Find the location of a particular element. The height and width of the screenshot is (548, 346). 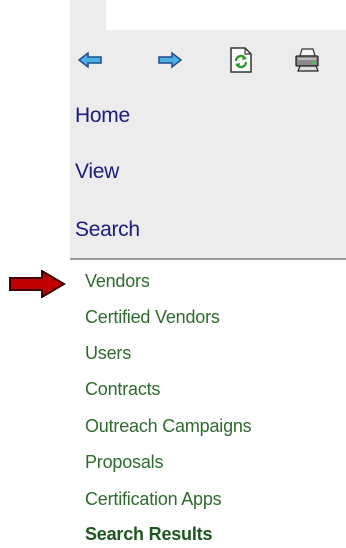

pointer-arrow-icon is located at coordinates (37, 284).